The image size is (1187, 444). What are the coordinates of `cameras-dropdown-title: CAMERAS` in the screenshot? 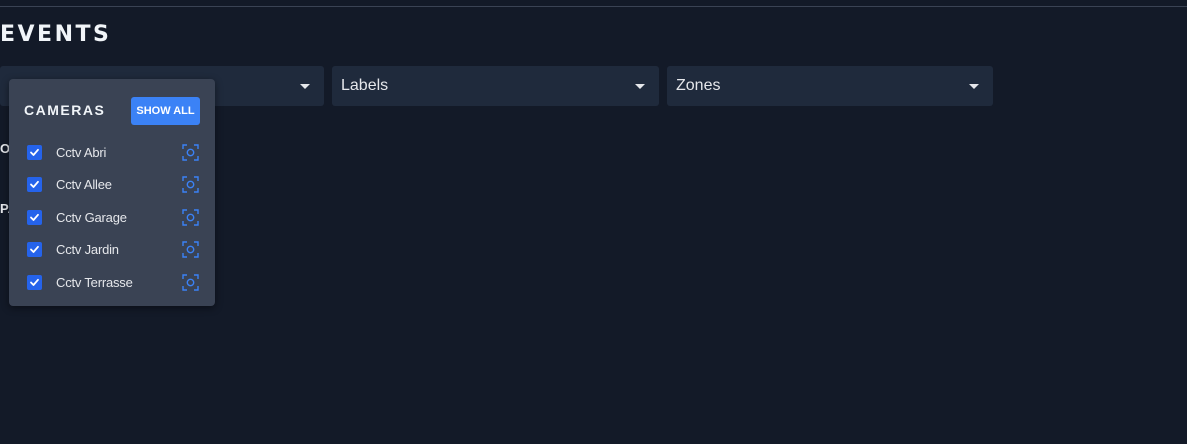 It's located at (65, 110).